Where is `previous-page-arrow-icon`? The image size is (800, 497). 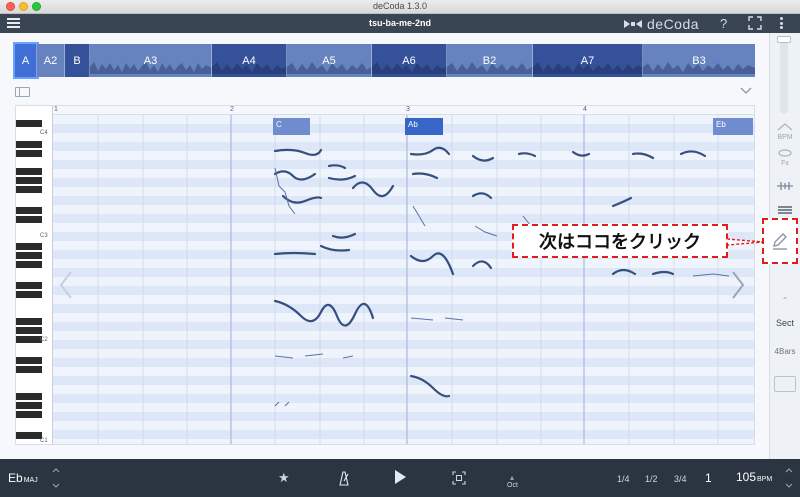 previous-page-arrow-icon is located at coordinates (66, 285).